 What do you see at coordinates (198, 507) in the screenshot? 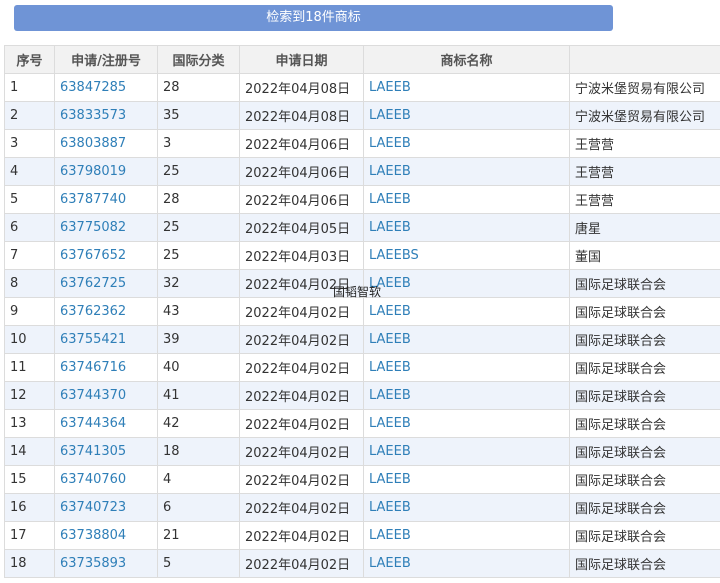
I see `cell-class: 6` at bounding box center [198, 507].